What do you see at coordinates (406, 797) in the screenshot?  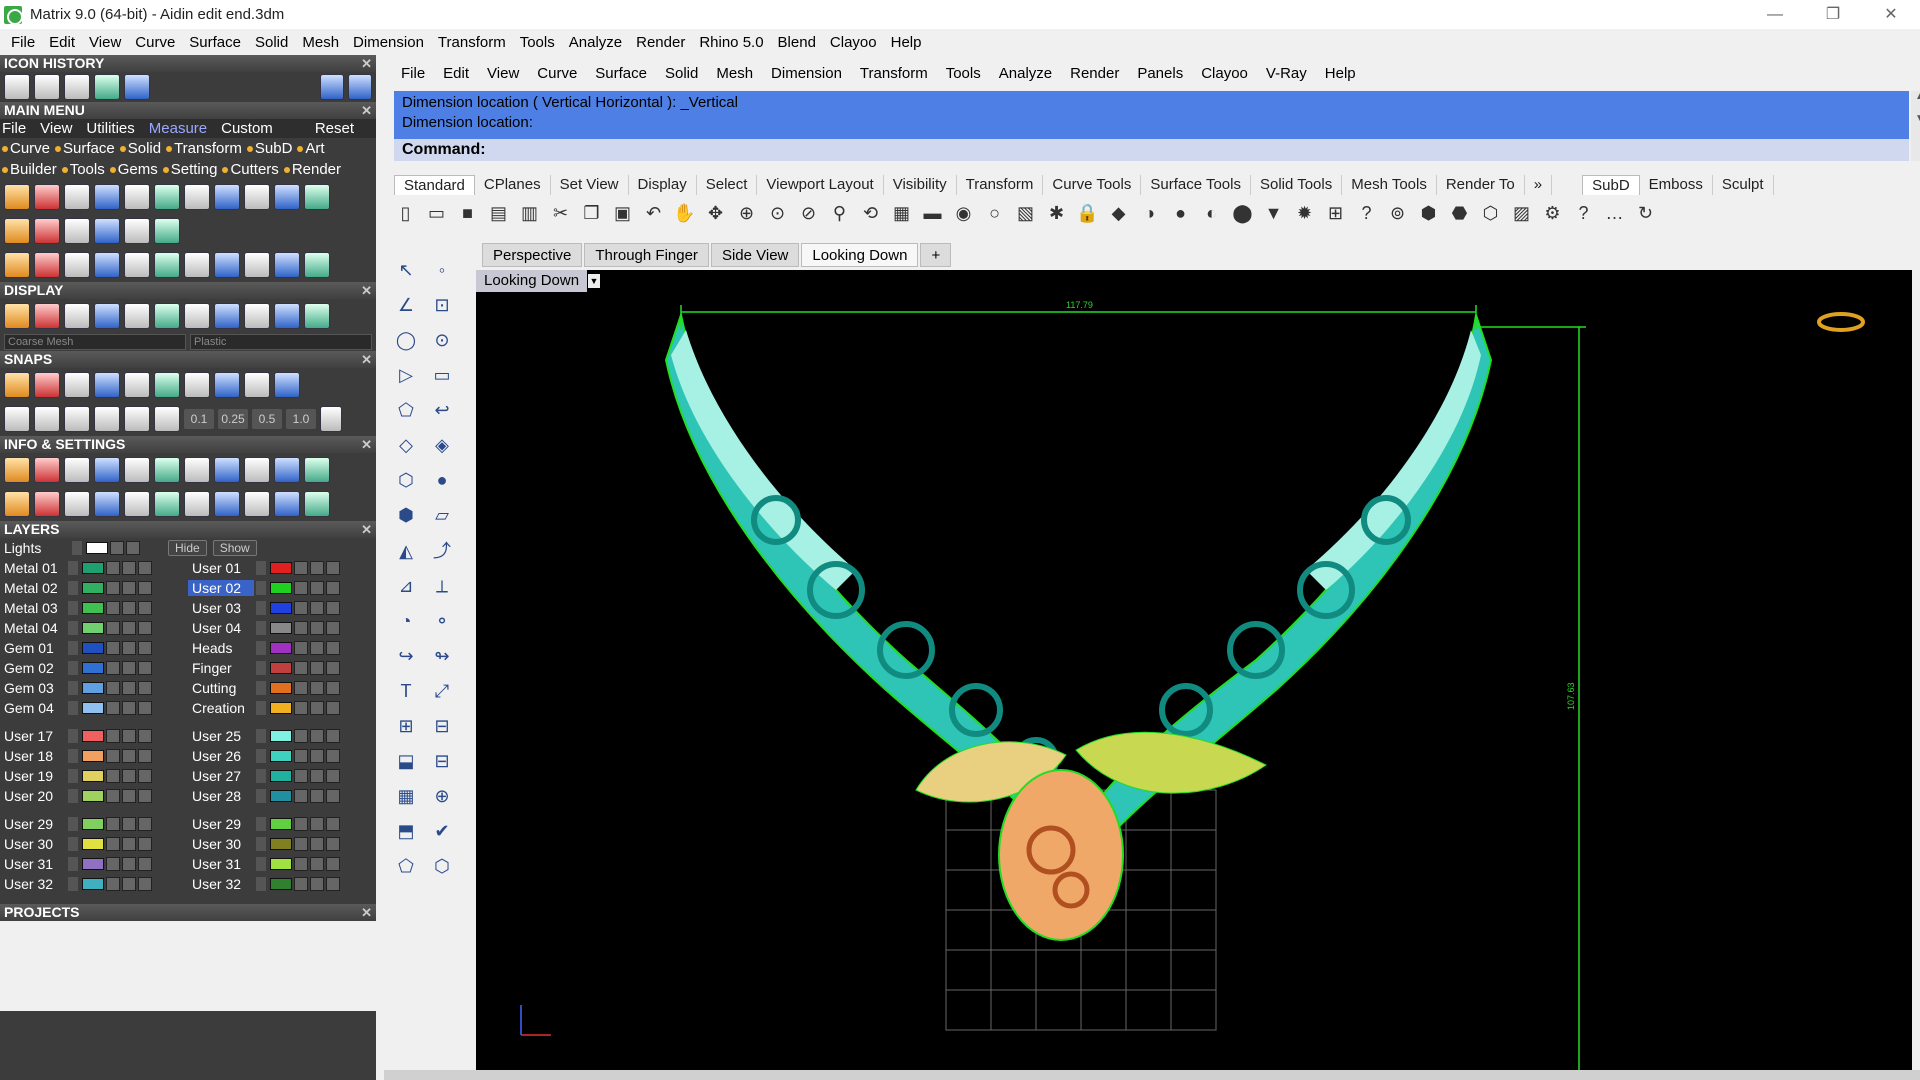 I see `side-tool-icon: ▦` at bounding box center [406, 797].